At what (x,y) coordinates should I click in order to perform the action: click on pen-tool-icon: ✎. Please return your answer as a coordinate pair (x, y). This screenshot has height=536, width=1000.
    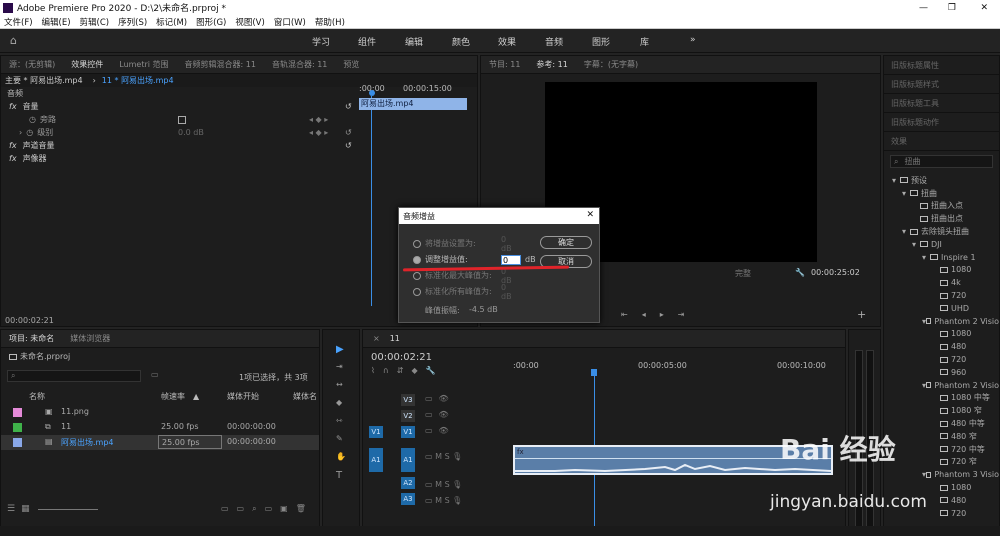
    Looking at the image, I should click on (339, 438).